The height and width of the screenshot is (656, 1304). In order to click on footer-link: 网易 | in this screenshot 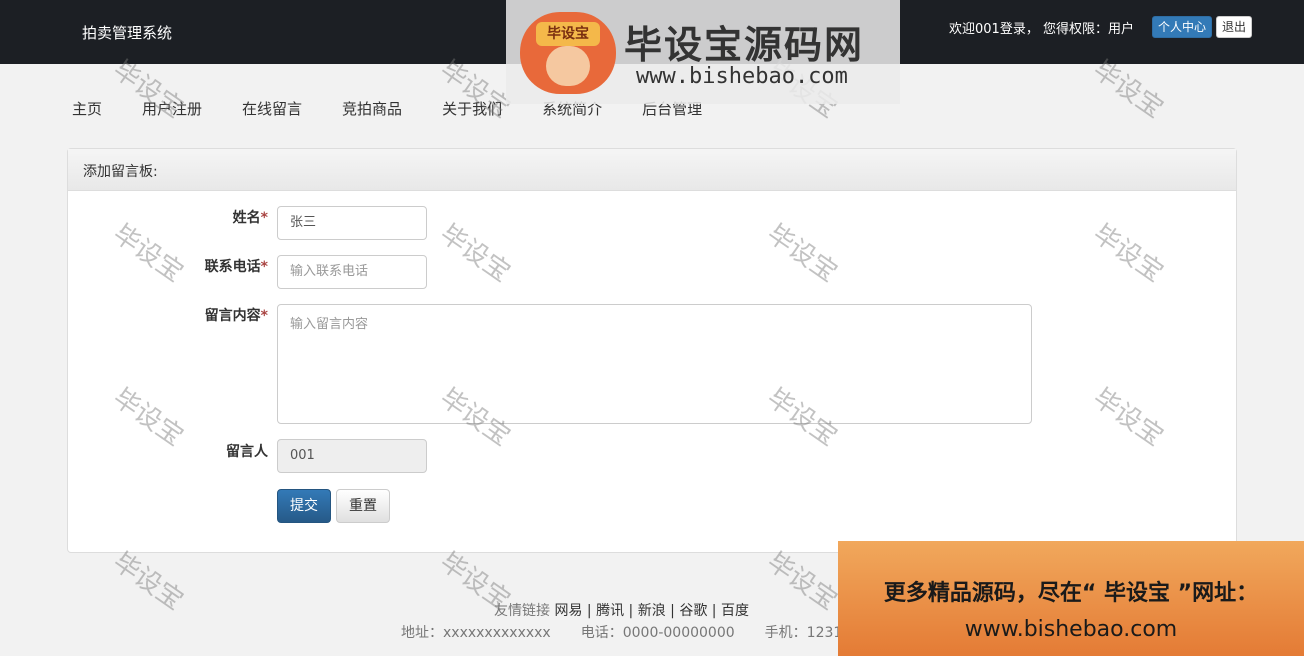, I will do `click(572, 611)`.